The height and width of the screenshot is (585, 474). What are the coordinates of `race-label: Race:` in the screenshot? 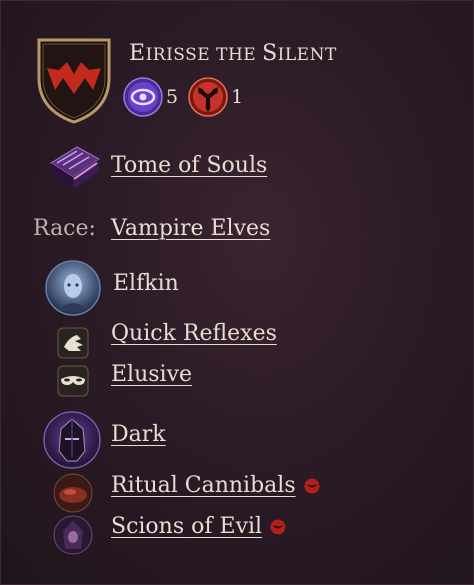 It's located at (64, 228).